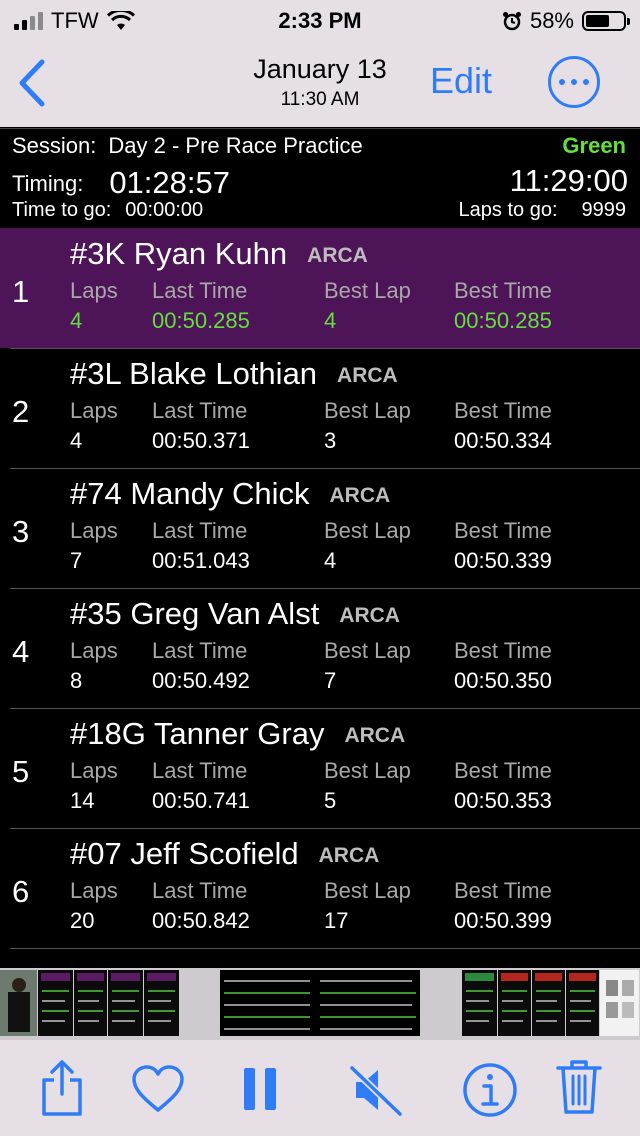  What do you see at coordinates (336, 920) in the screenshot?
I see `best-lap-value: 17` at bounding box center [336, 920].